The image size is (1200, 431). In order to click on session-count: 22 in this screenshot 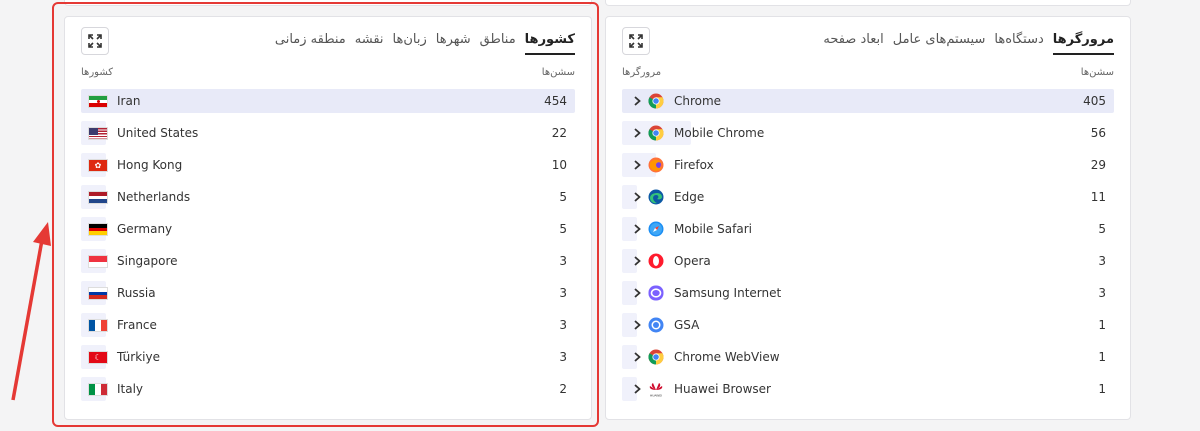, I will do `click(559, 133)`.